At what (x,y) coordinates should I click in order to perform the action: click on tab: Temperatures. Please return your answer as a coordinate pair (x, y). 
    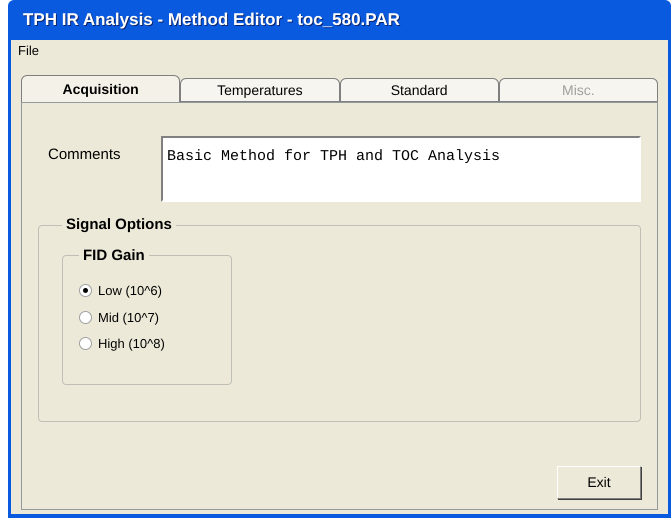
    Looking at the image, I should click on (260, 90).